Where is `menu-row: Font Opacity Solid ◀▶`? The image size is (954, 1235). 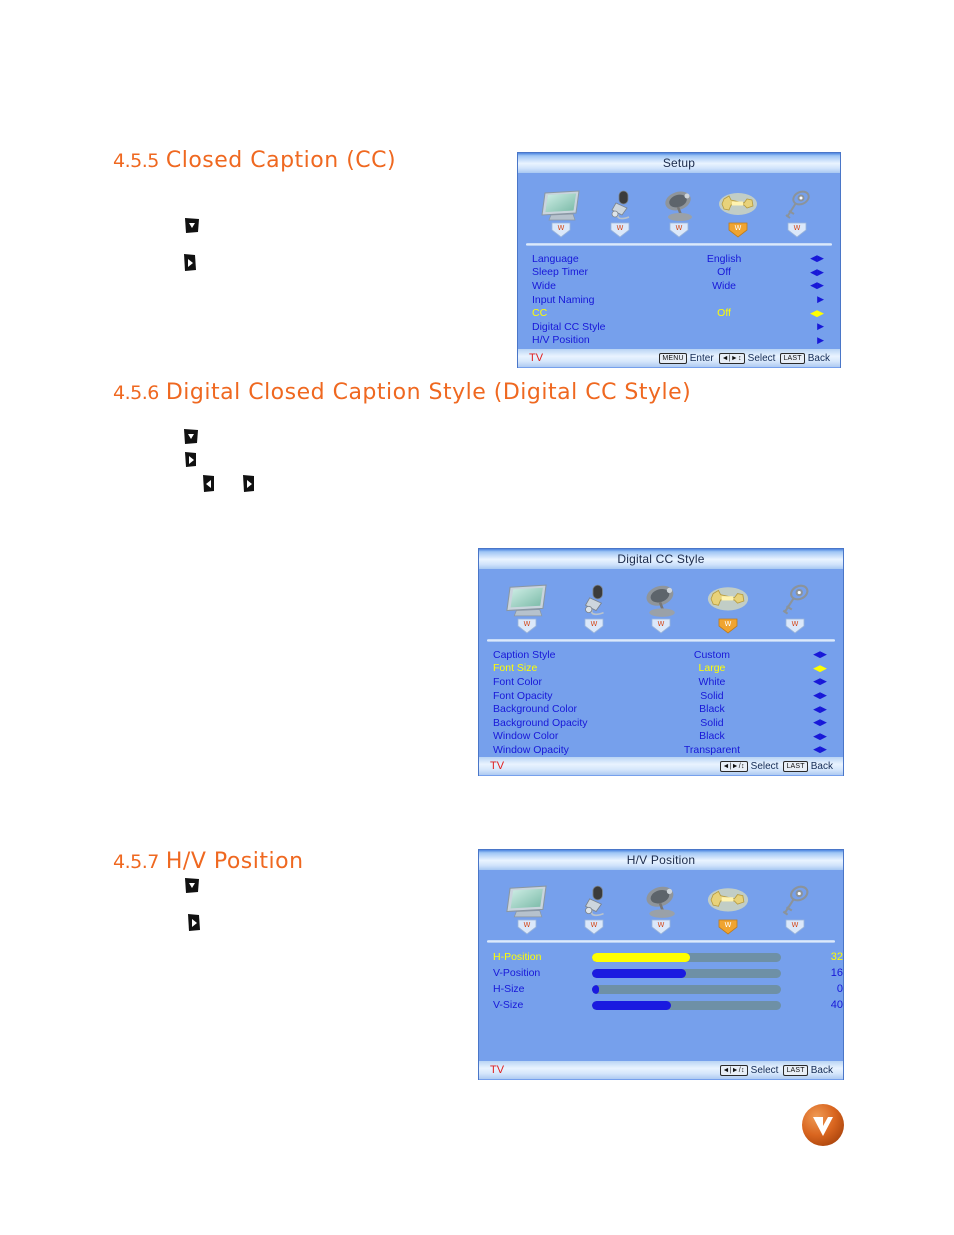 menu-row: Font Opacity Solid ◀▶ is located at coordinates (661, 696).